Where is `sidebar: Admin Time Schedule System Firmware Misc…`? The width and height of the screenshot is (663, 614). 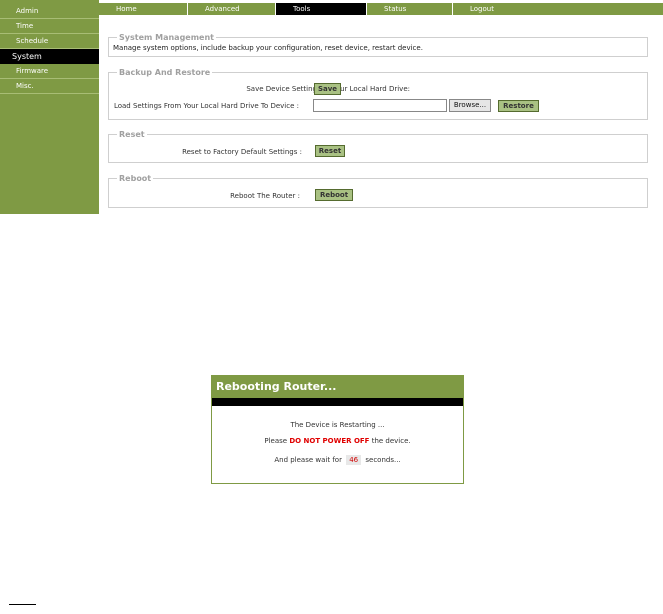
sidebar: Admin Time Schedule System Firmware Misc… is located at coordinates (49, 107).